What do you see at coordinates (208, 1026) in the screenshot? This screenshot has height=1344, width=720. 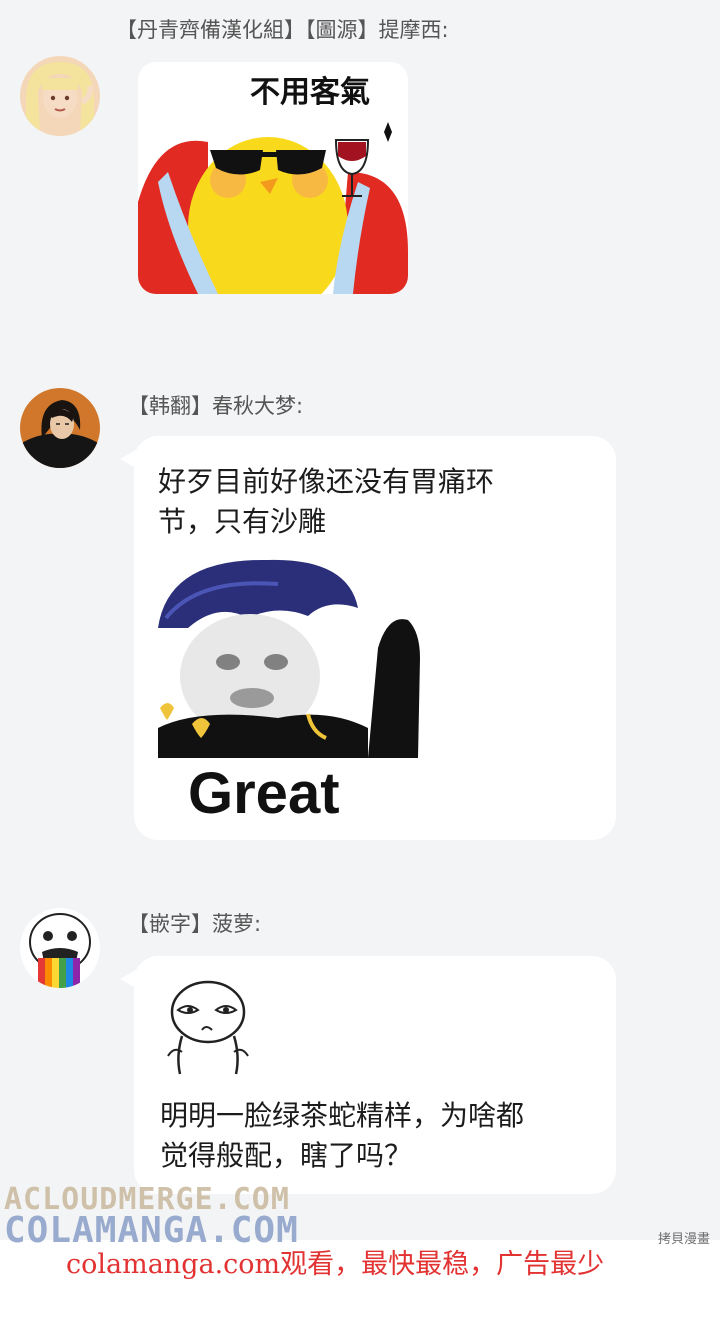 I see `sticker-smirk-face` at bounding box center [208, 1026].